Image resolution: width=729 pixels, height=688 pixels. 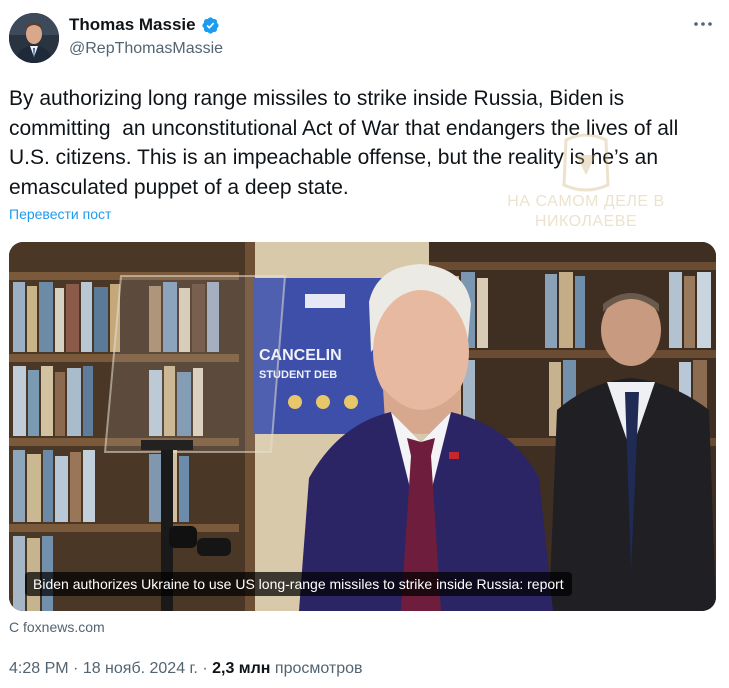 I want to click on author-handle: @RepThomasMassie, so click(x=146, y=49).